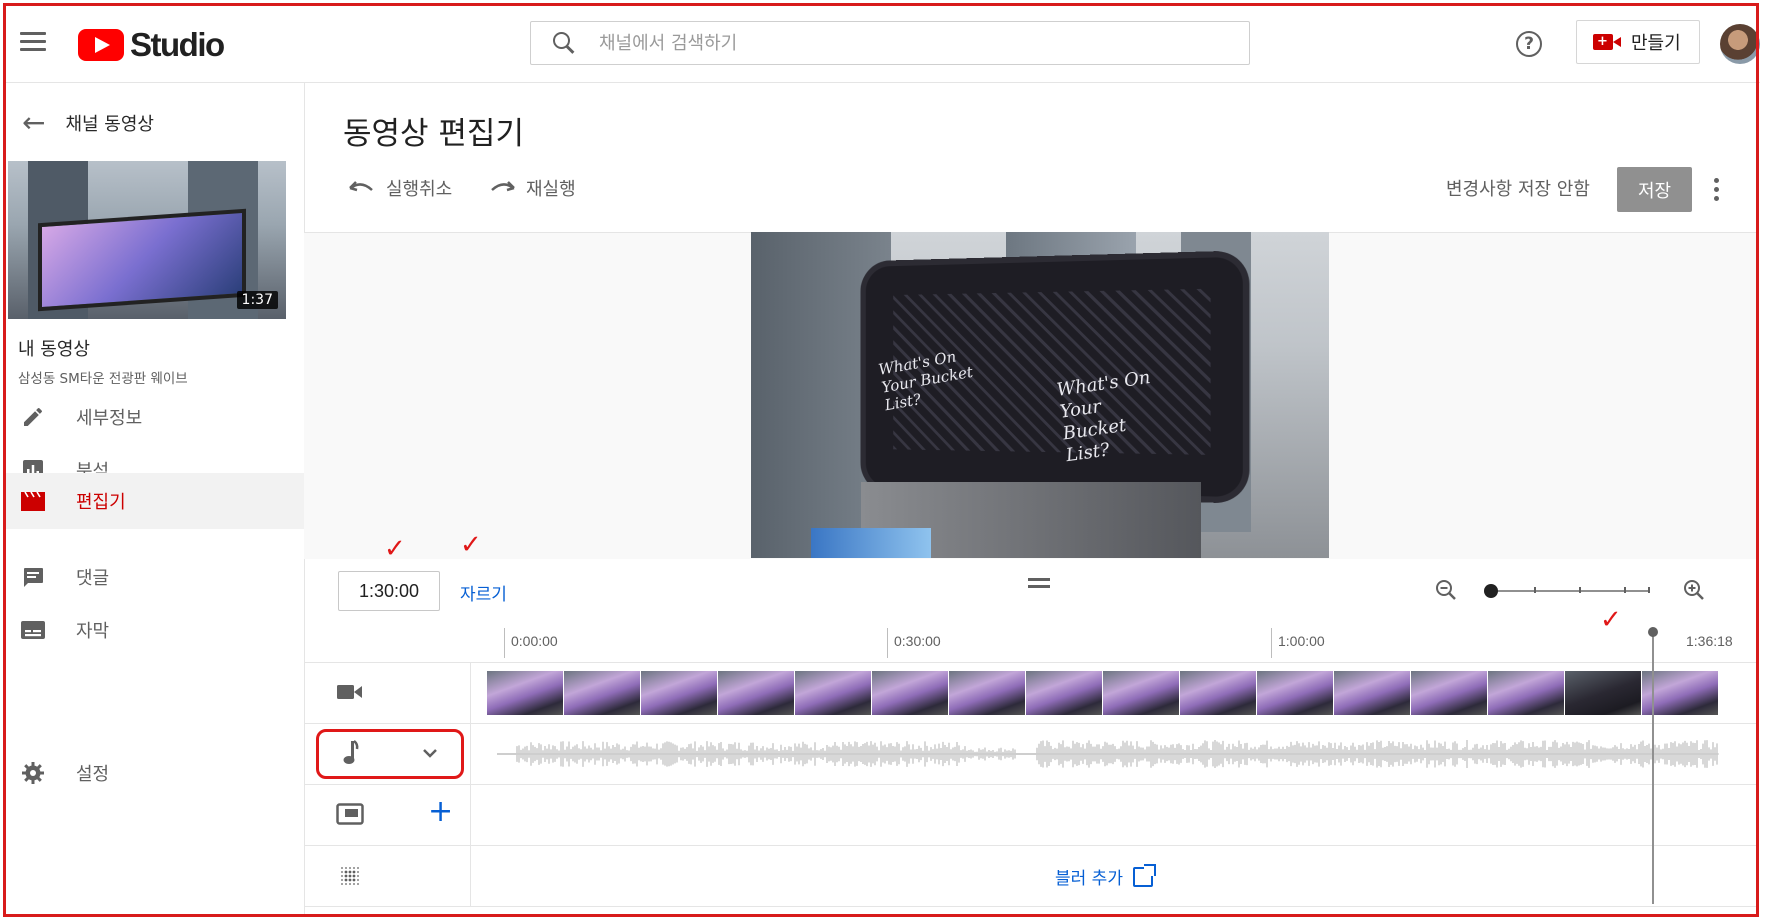  I want to click on undo-button: 실행취소, so click(400, 188).